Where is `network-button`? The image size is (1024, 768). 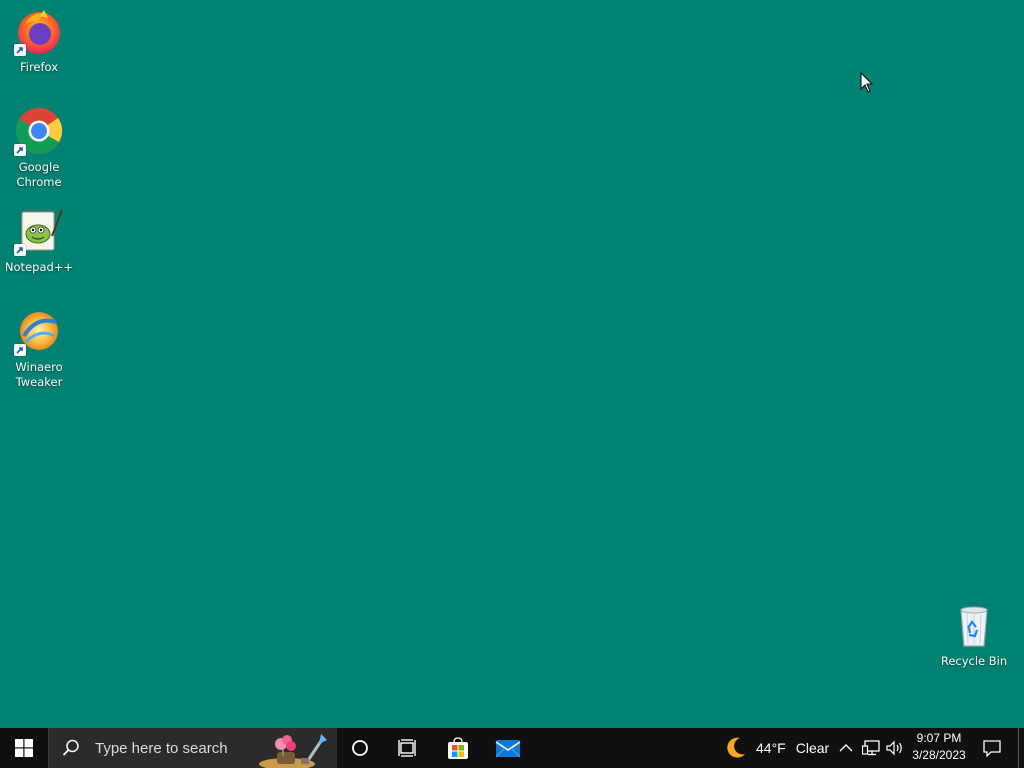
network-button is located at coordinates (871, 748).